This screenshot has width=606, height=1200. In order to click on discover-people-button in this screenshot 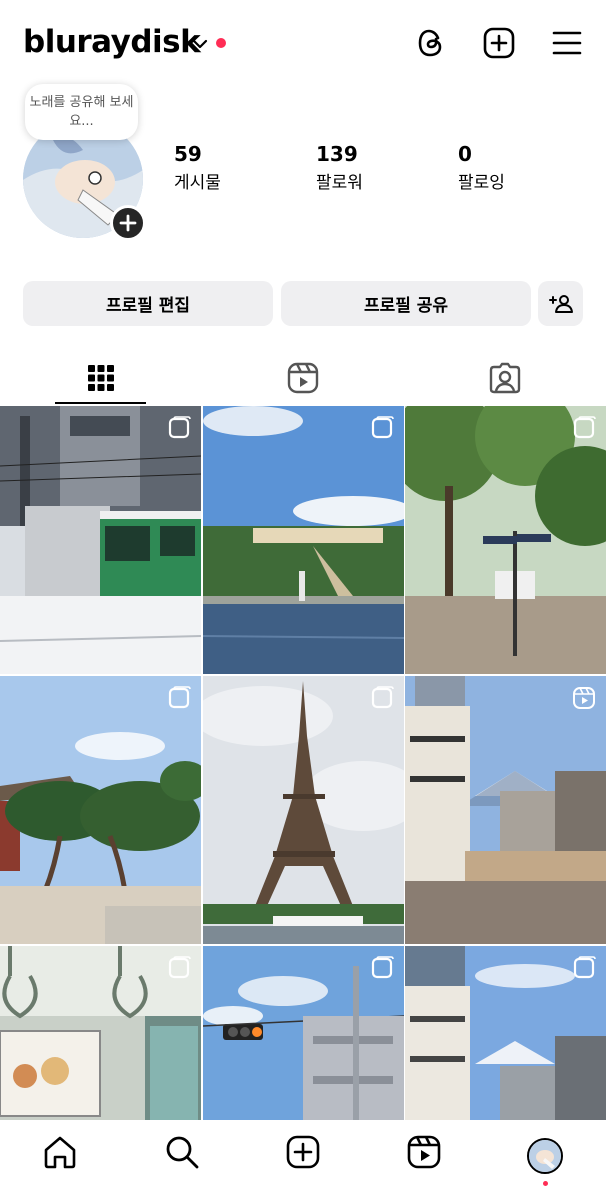, I will do `click(560, 303)`.